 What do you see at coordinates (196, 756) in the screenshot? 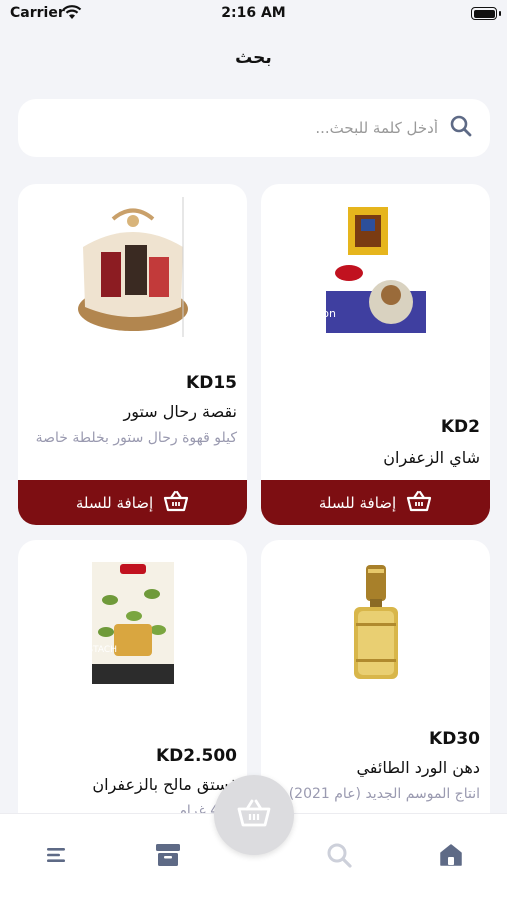
I see `product-price: KD2.500` at bounding box center [196, 756].